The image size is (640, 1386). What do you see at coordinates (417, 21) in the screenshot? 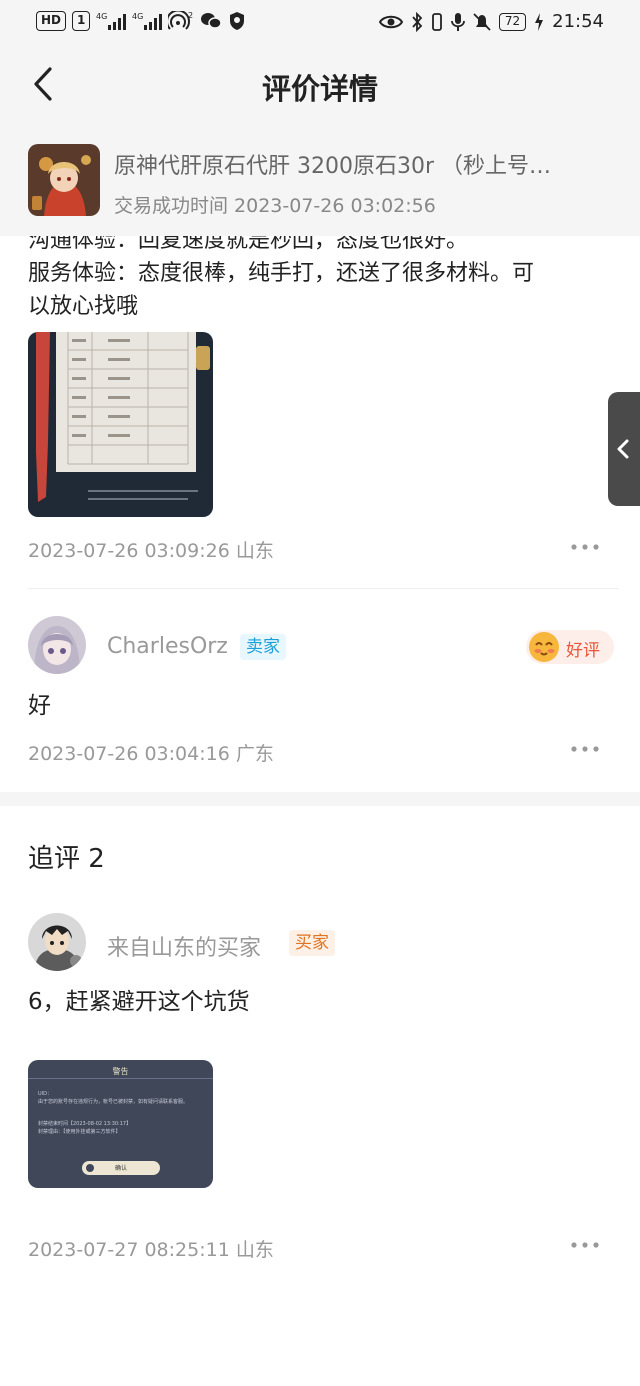
I see `bluetooth-icon` at bounding box center [417, 21].